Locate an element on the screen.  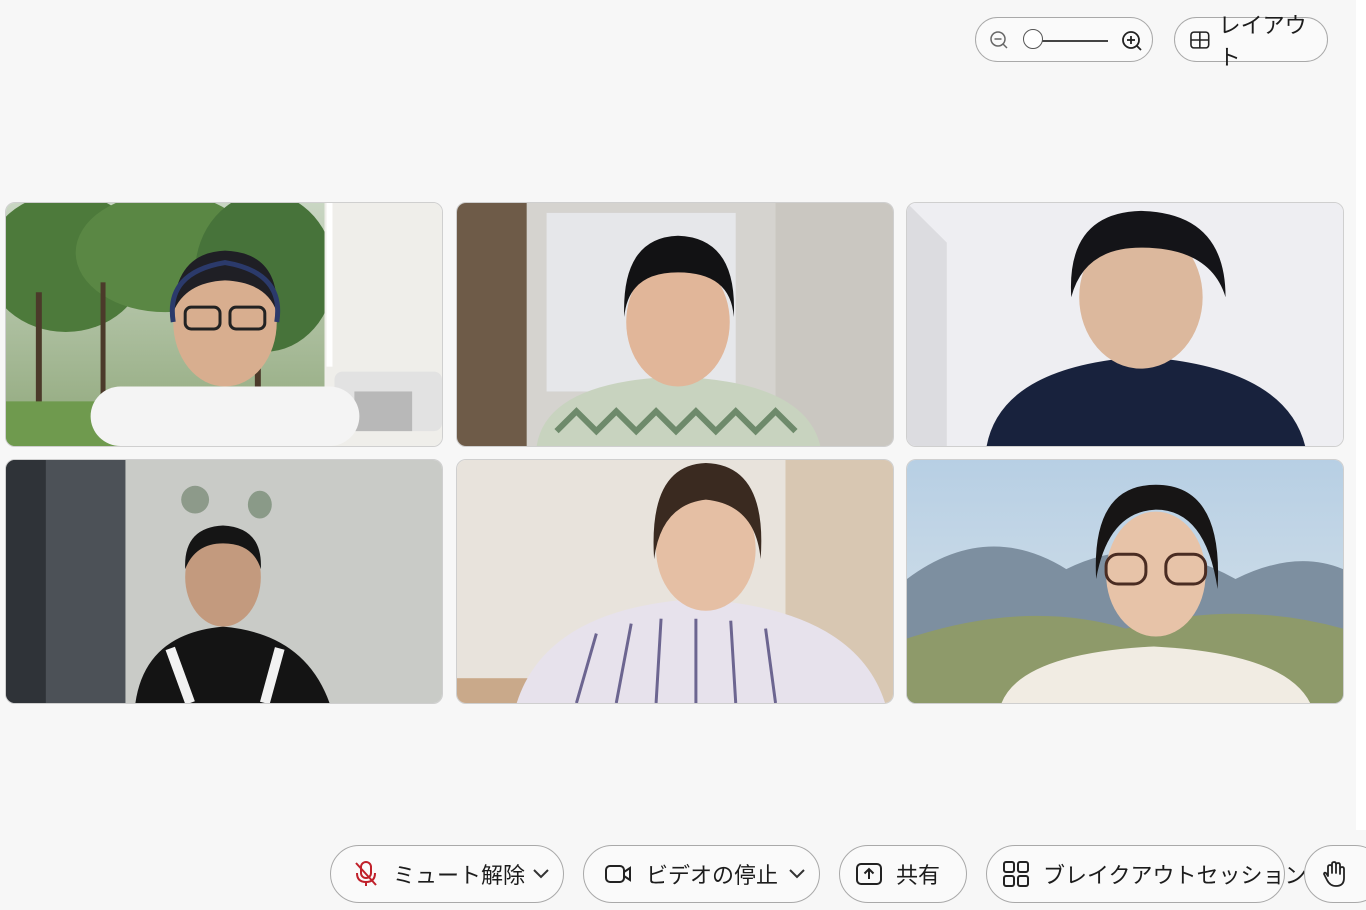
raise-hand-button is located at coordinates (1335, 874).